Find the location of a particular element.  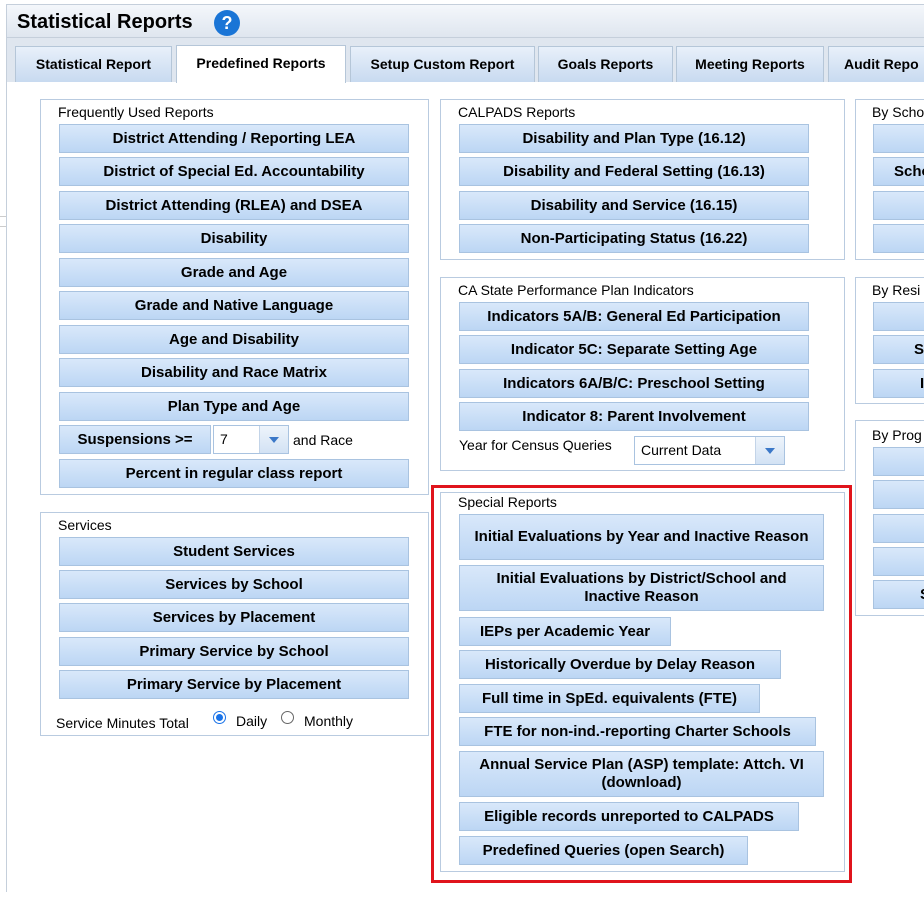

spp-indicators-title: CA State Performance Plan Indicators is located at coordinates (576, 290).